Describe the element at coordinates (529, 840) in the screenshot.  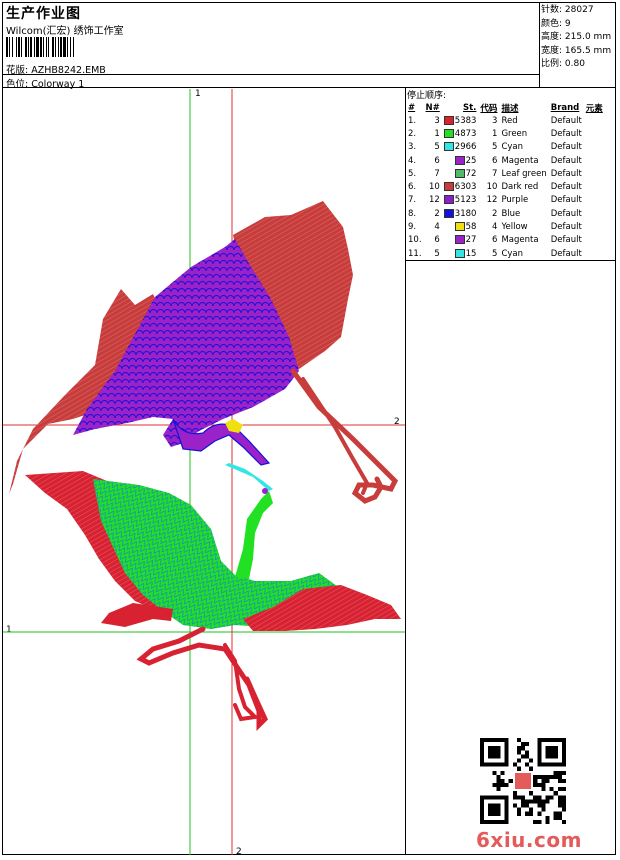
I see `watermark-logo: 6xiu.com` at that location.